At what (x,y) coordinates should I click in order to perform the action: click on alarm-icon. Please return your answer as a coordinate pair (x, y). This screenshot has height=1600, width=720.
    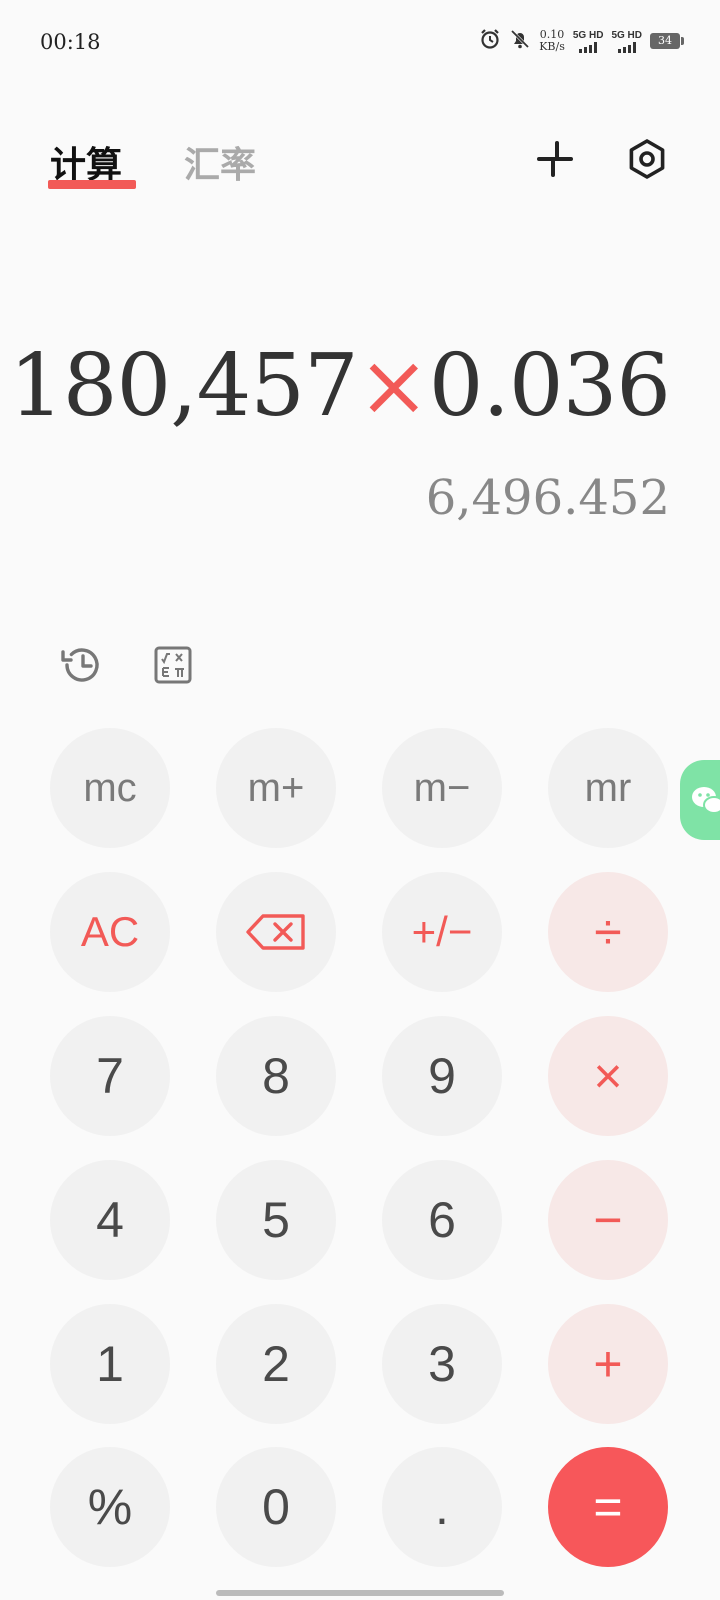
    Looking at the image, I should click on (490, 41).